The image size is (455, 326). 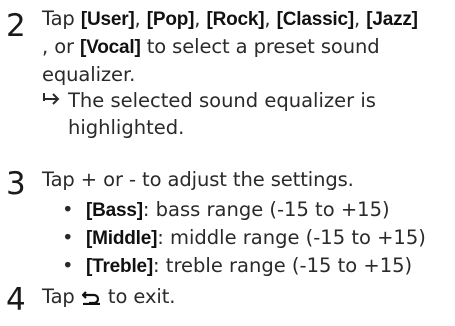 What do you see at coordinates (170, 19) in the screenshot?
I see `option-pop: [Pop]` at bounding box center [170, 19].